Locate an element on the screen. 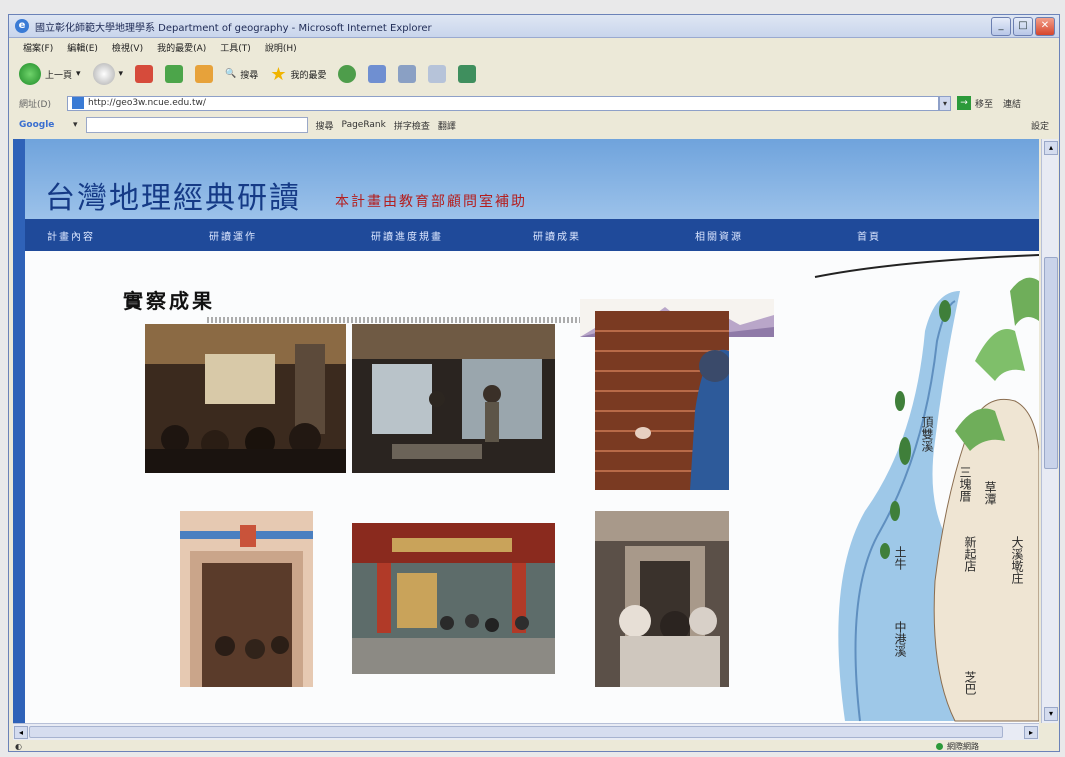  decorative-divider is located at coordinates (397, 320).